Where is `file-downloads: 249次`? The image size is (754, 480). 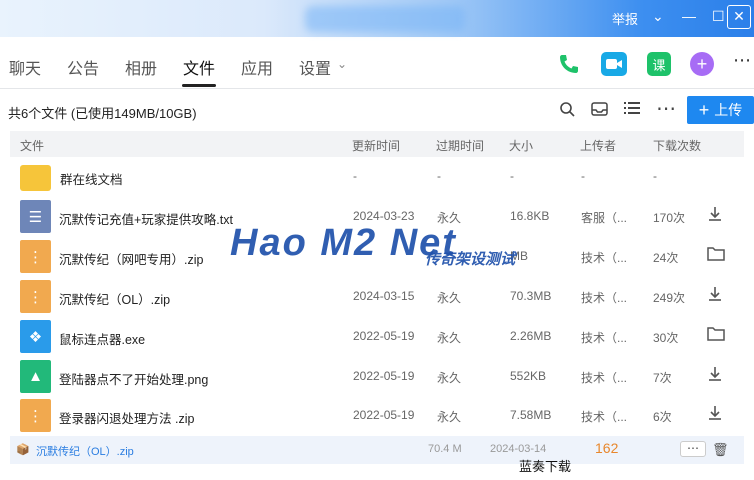
file-downloads: 249次 is located at coordinates (669, 298).